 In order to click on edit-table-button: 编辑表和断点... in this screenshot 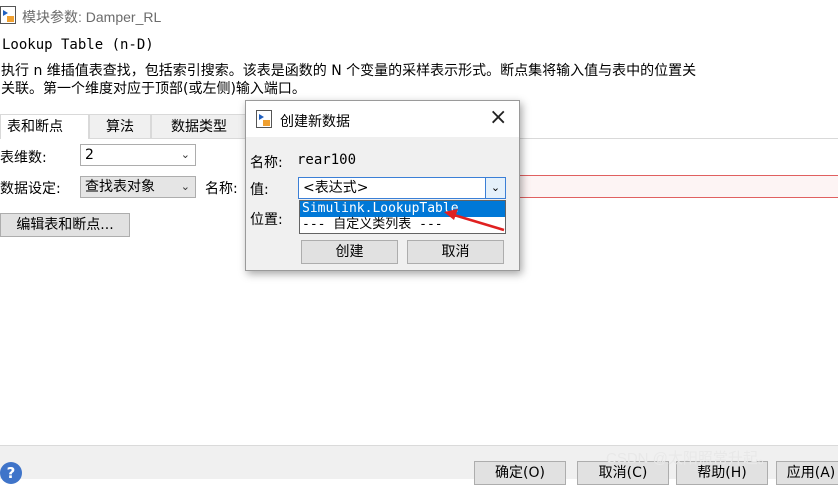, I will do `click(65, 225)`.